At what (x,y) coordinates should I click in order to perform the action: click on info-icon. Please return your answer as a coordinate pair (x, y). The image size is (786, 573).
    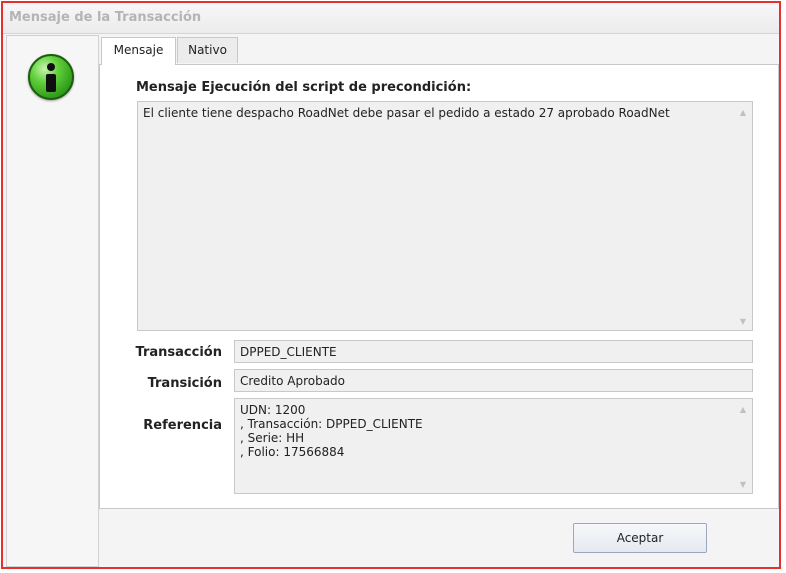
    Looking at the image, I should click on (51, 77).